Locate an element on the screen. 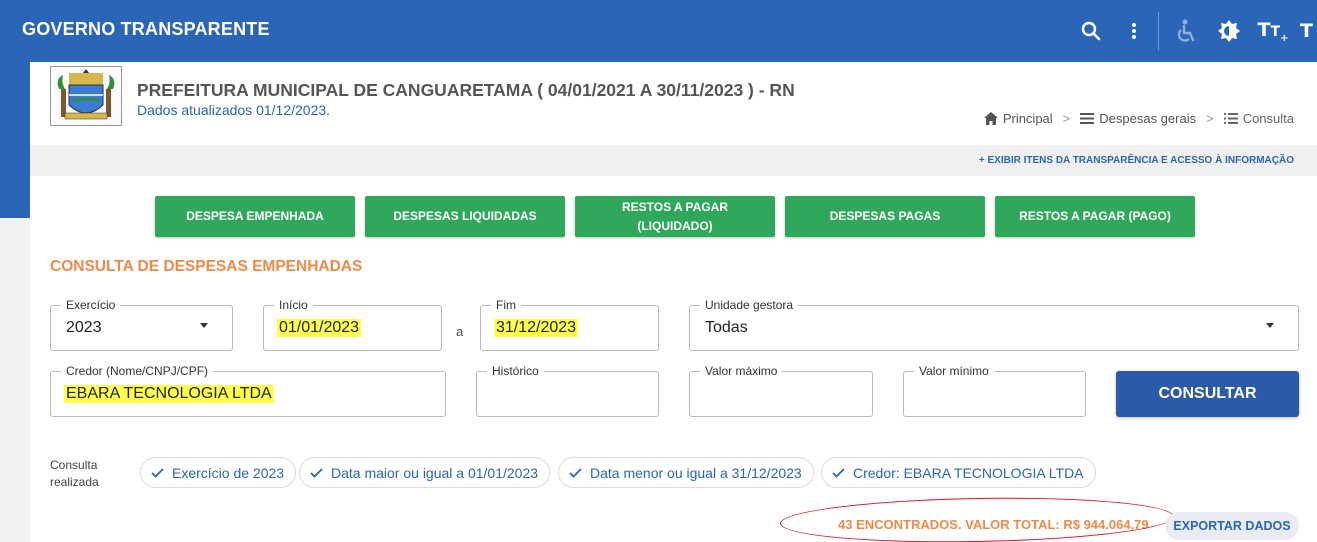  inicio-label: Início is located at coordinates (293, 305).